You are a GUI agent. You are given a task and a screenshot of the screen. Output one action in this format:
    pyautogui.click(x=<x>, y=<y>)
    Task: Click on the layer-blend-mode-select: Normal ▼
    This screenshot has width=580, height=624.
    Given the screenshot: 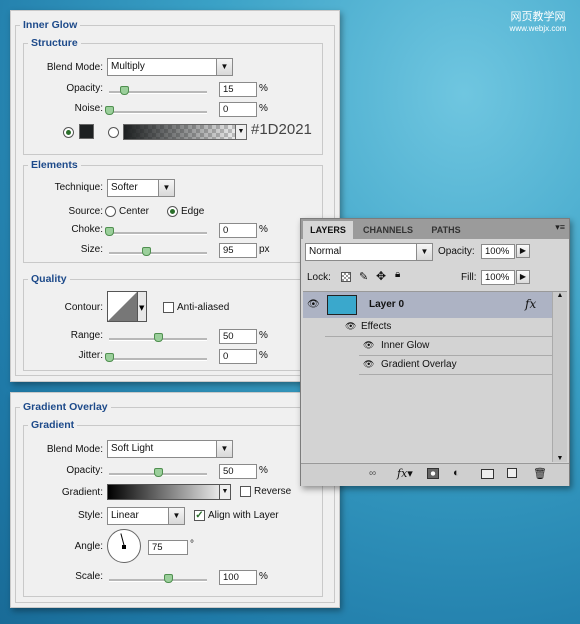 What is the action you would take?
    pyautogui.click(x=369, y=252)
    